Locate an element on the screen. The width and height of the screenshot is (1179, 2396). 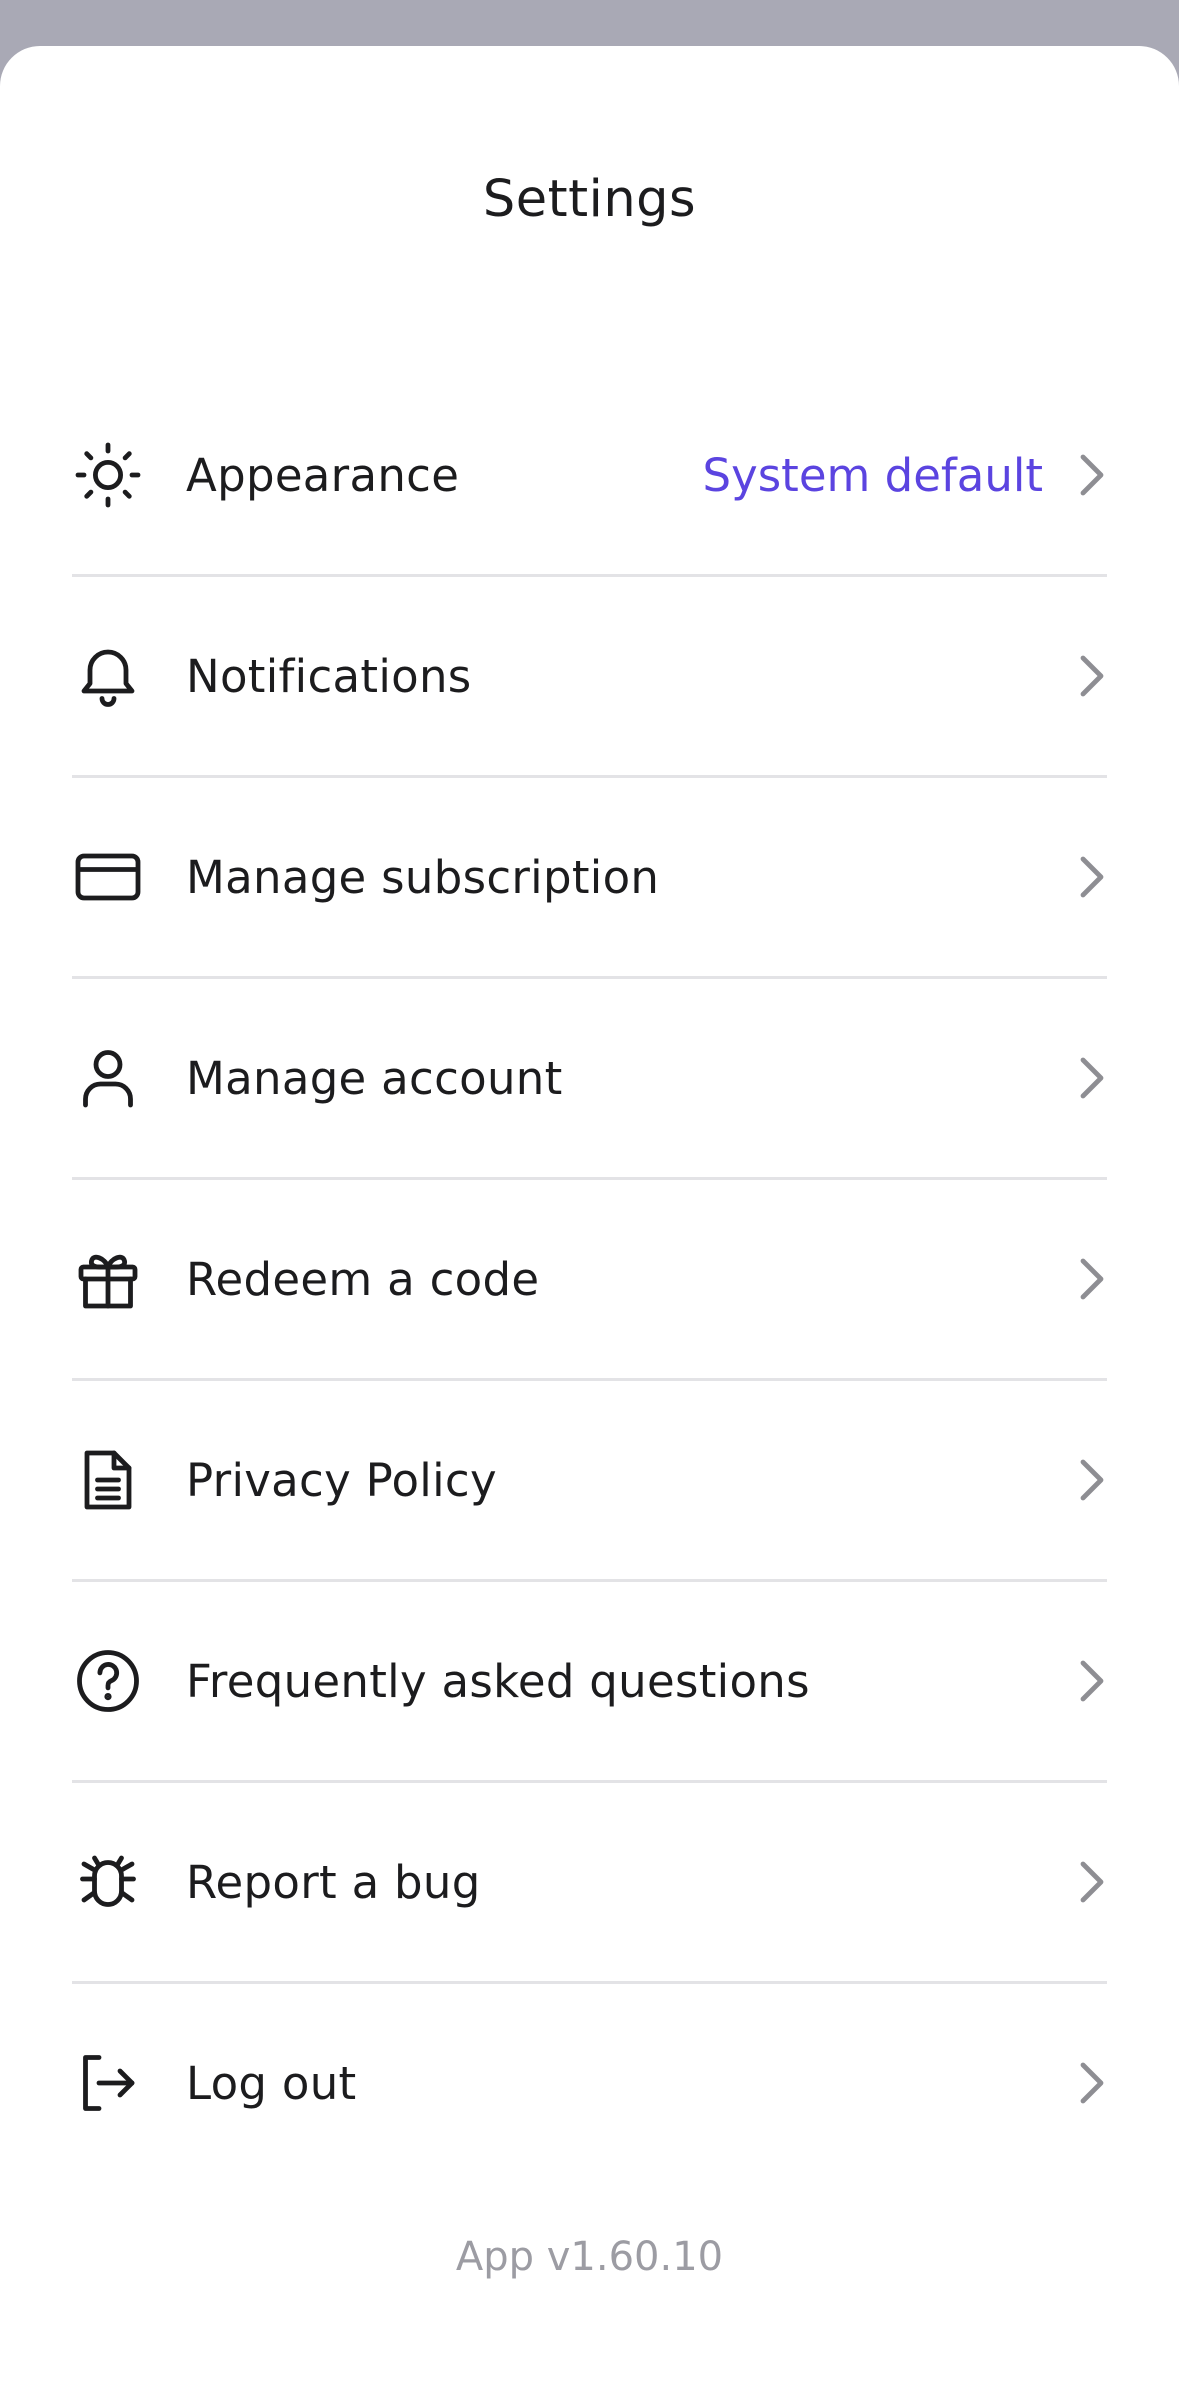
document-icon is located at coordinates (108, 1480).